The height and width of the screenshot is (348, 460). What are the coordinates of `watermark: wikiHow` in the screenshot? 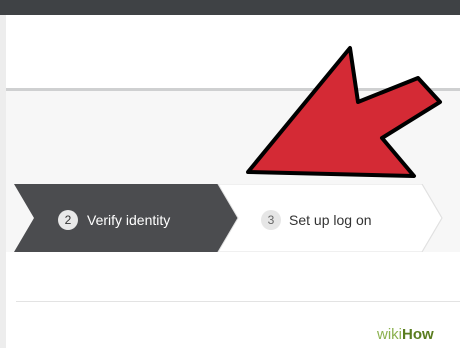 It's located at (405, 335).